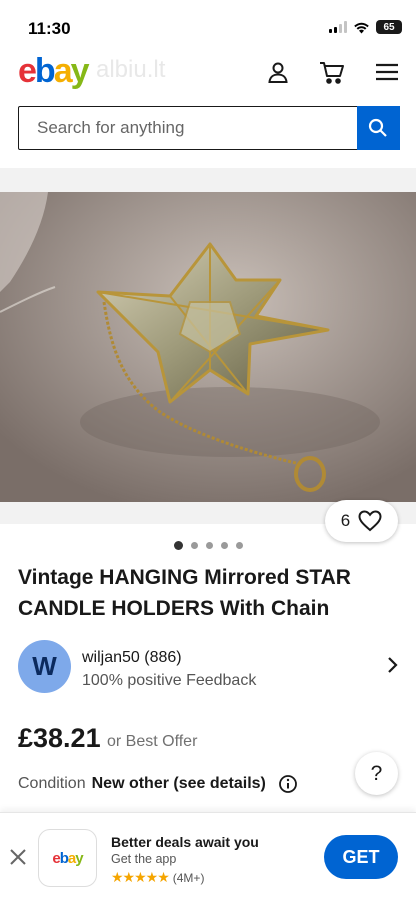  Describe the element at coordinates (332, 72) in the screenshot. I see `cart-icon` at that location.